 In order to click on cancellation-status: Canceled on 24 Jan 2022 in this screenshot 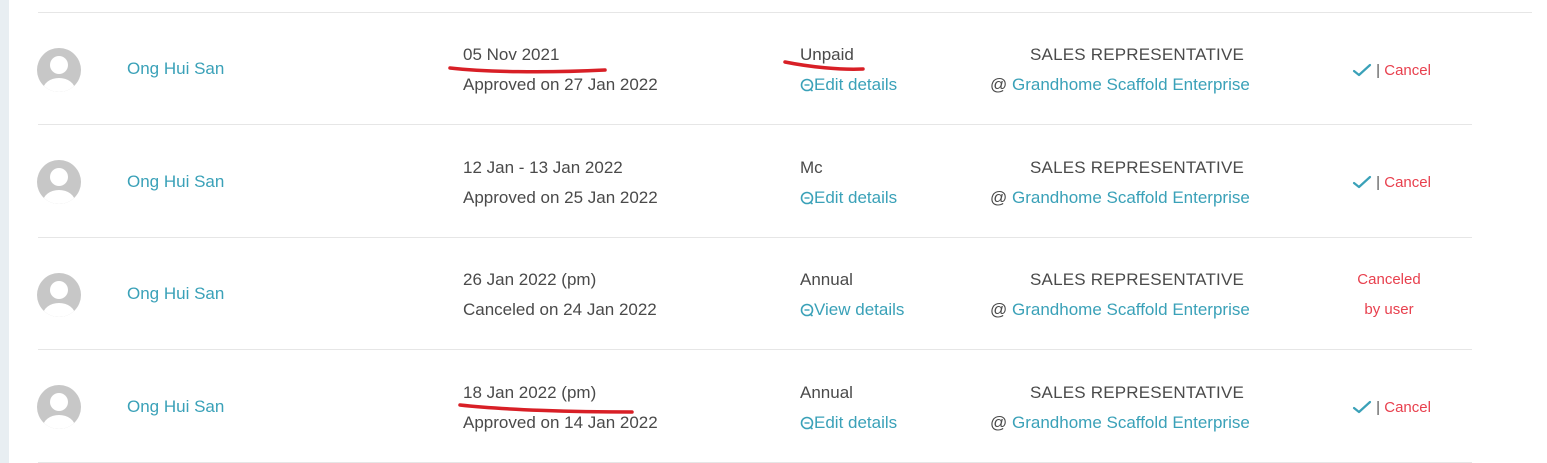, I will do `click(560, 309)`.